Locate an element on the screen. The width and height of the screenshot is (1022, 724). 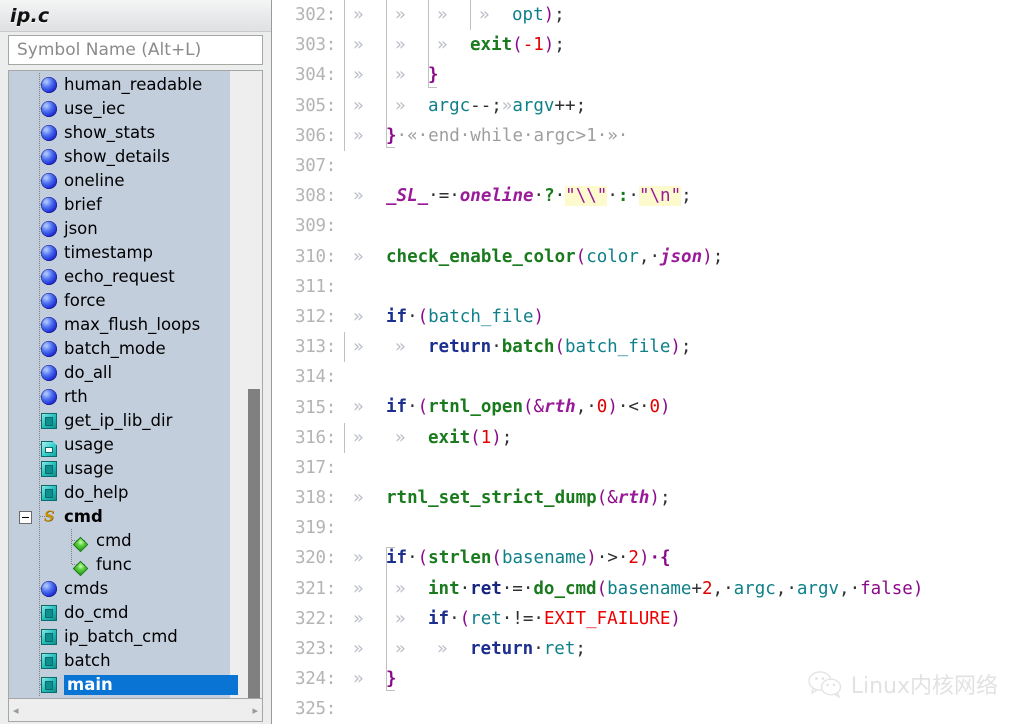
code-line-text: » rtnl_set_strict_dump(&rth); is located at coordinates (683, 498).